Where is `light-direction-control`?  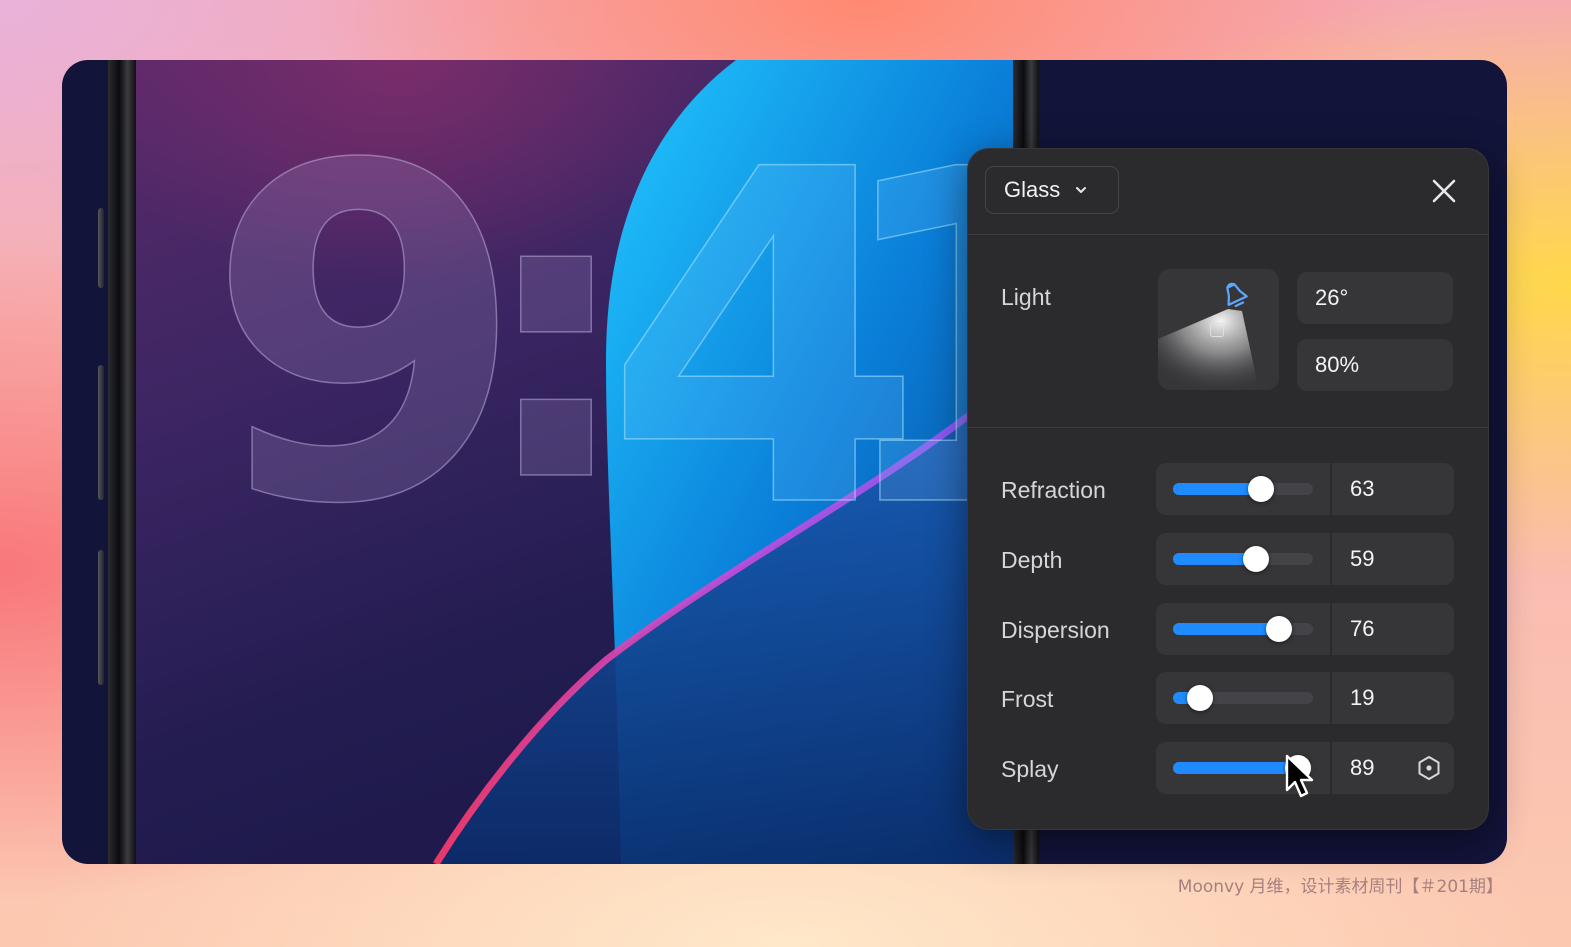 light-direction-control is located at coordinates (1218, 329).